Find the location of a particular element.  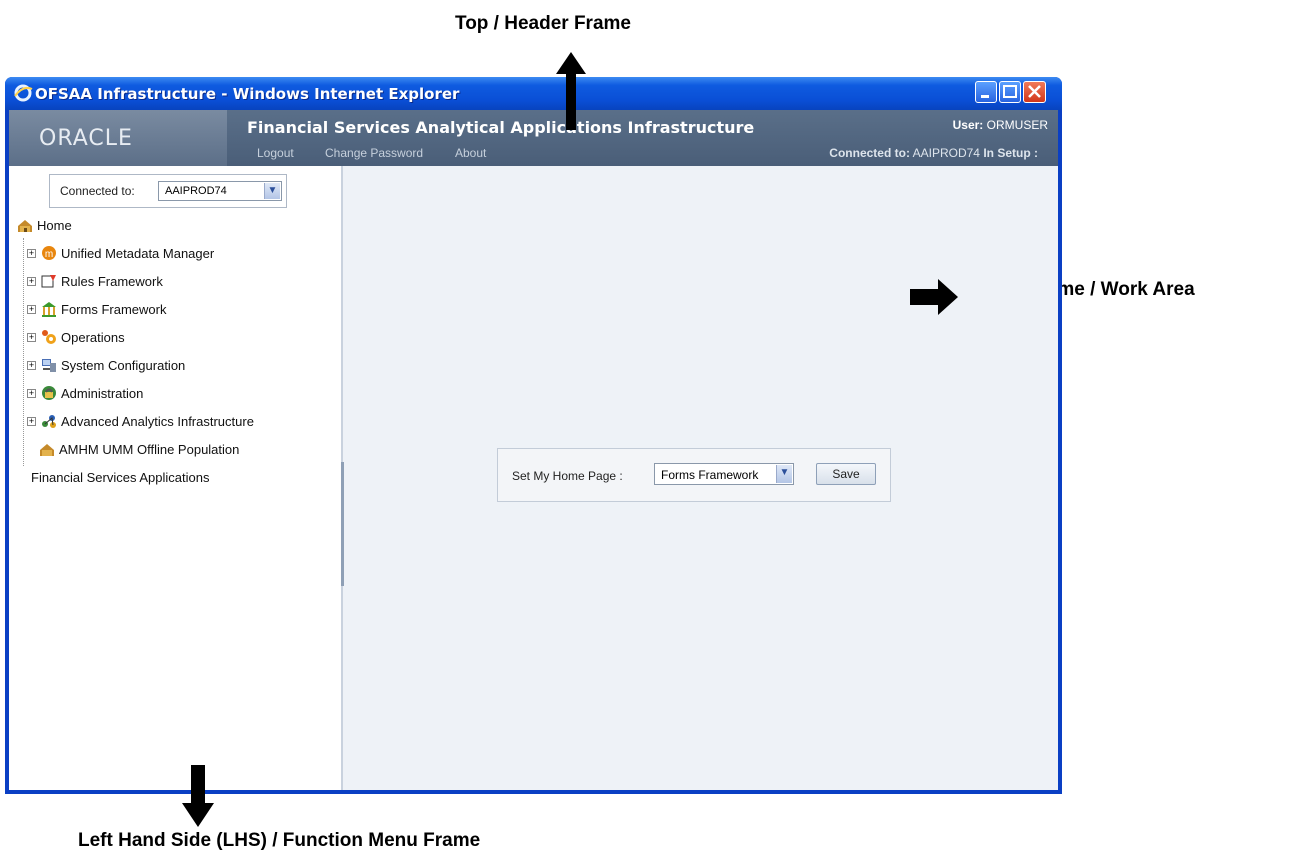

maximize-icon is located at coordinates (1010, 91).